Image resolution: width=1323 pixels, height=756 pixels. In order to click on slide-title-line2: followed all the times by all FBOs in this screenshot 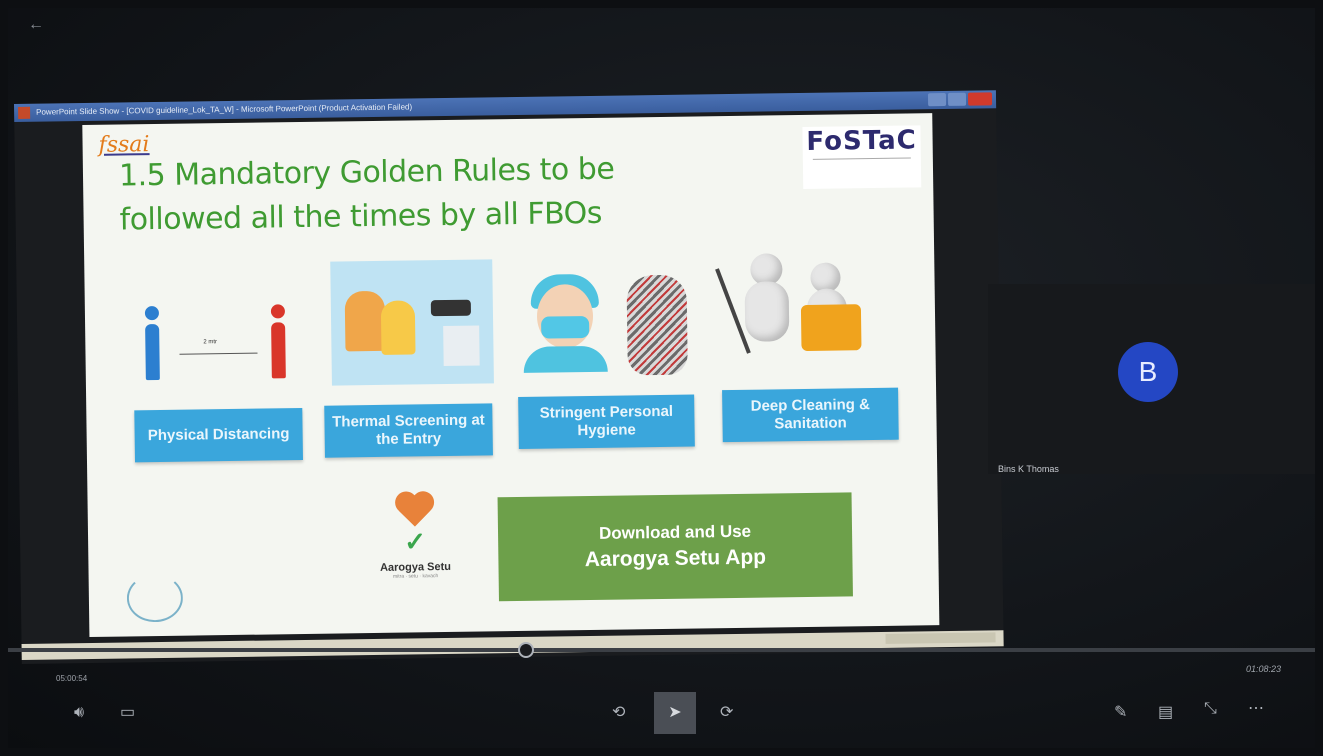, I will do `click(361, 216)`.